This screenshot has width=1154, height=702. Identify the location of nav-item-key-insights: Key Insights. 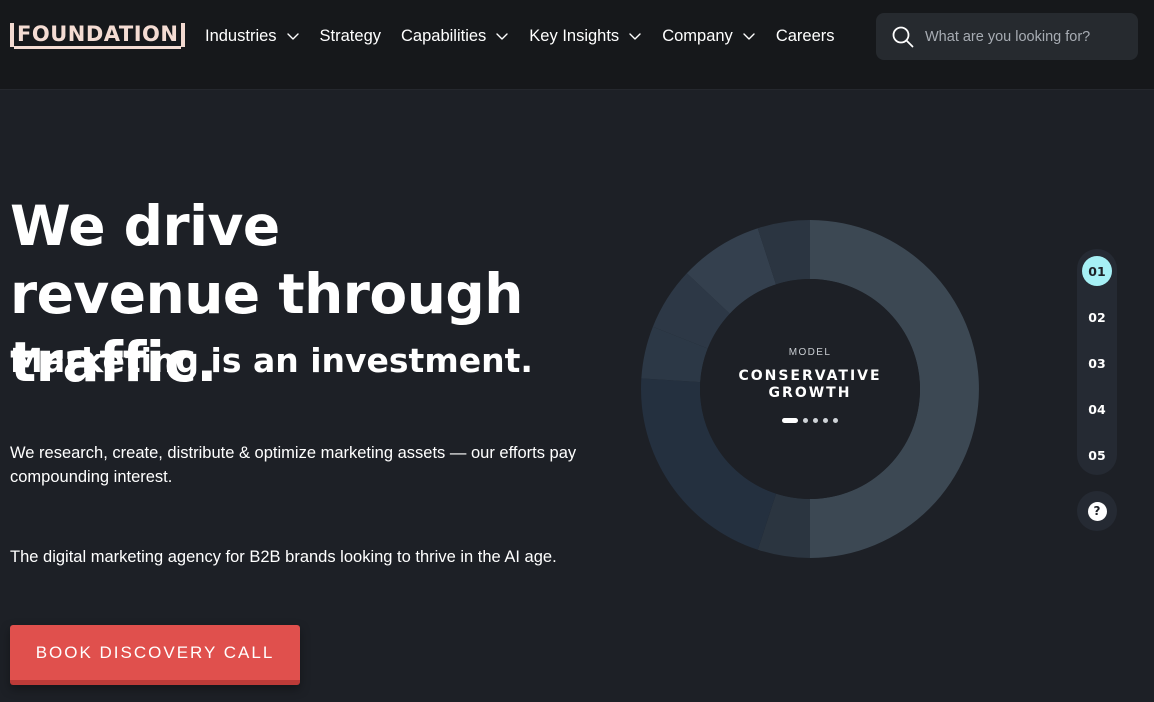
(585, 36).